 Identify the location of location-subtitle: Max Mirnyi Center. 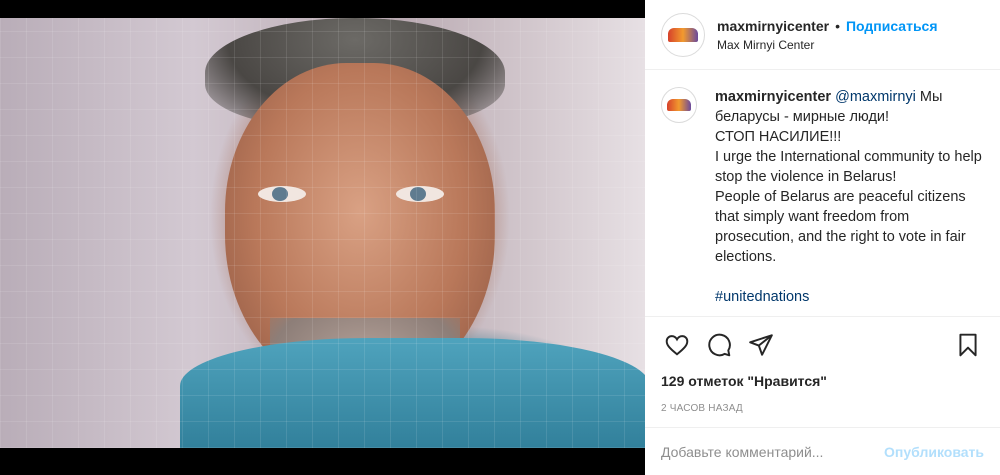
(827, 45).